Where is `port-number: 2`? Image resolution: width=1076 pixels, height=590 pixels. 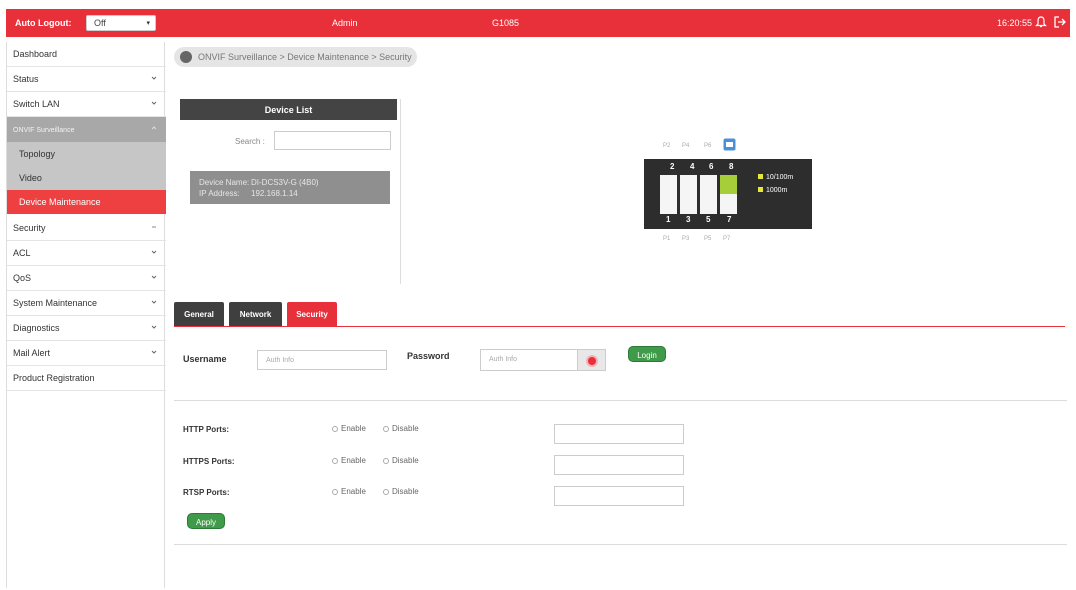
port-number: 2 is located at coordinates (672, 166).